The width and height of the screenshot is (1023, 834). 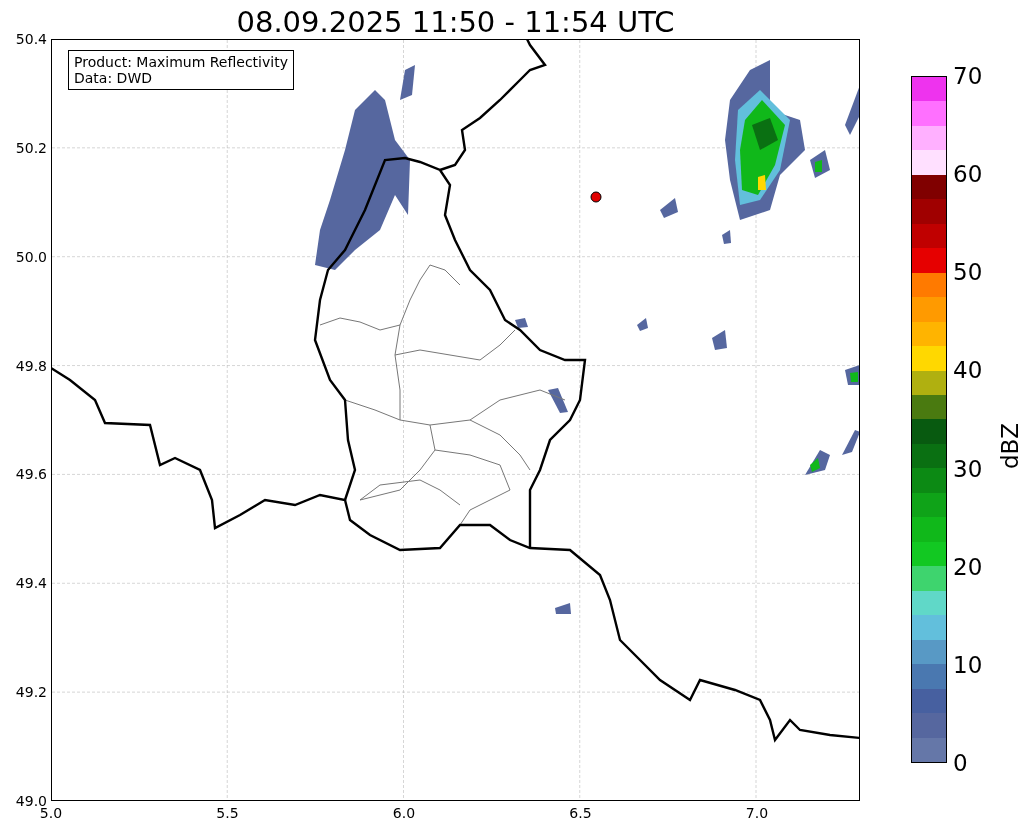 I want to click on x-tick-label: 5.5, so click(x=227, y=814).